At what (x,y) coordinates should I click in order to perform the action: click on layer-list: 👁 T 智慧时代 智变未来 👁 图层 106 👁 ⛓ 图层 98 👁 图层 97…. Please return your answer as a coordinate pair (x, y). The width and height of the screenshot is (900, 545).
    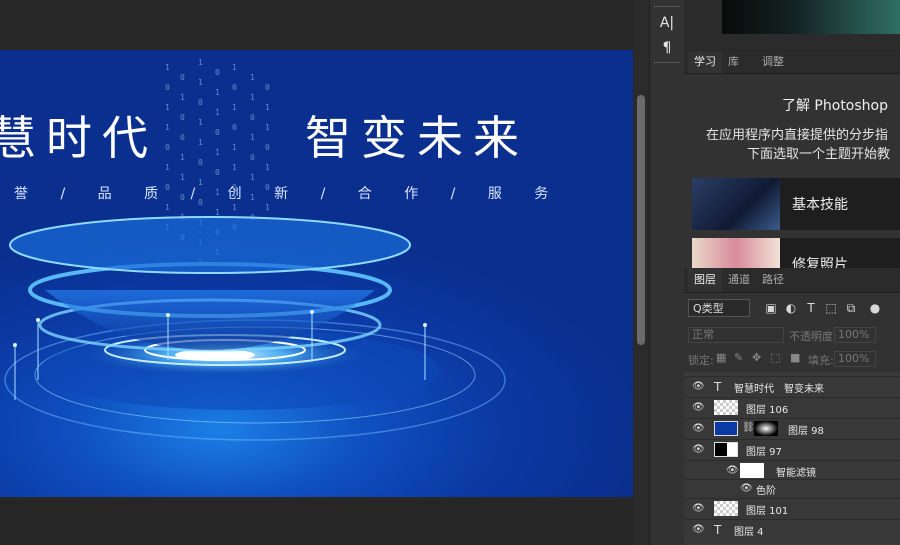
    Looking at the image, I should click on (792, 458).